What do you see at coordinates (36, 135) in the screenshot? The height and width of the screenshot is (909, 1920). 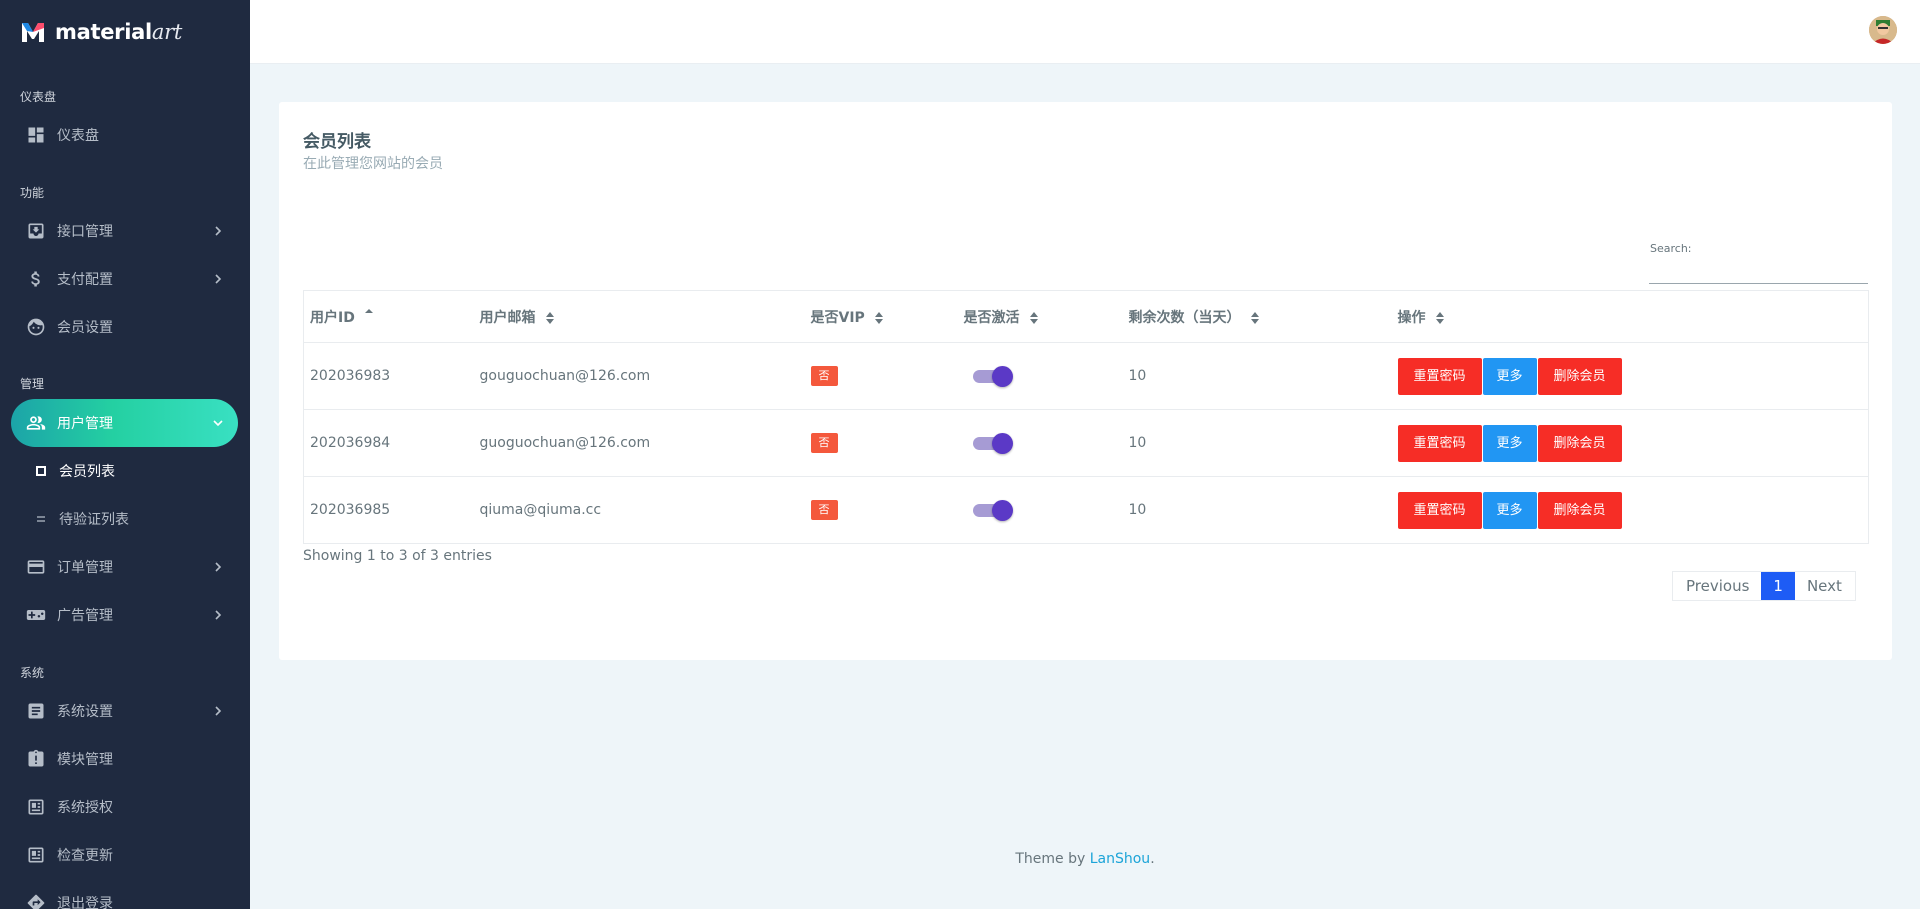 I see `dashboard-icon` at bounding box center [36, 135].